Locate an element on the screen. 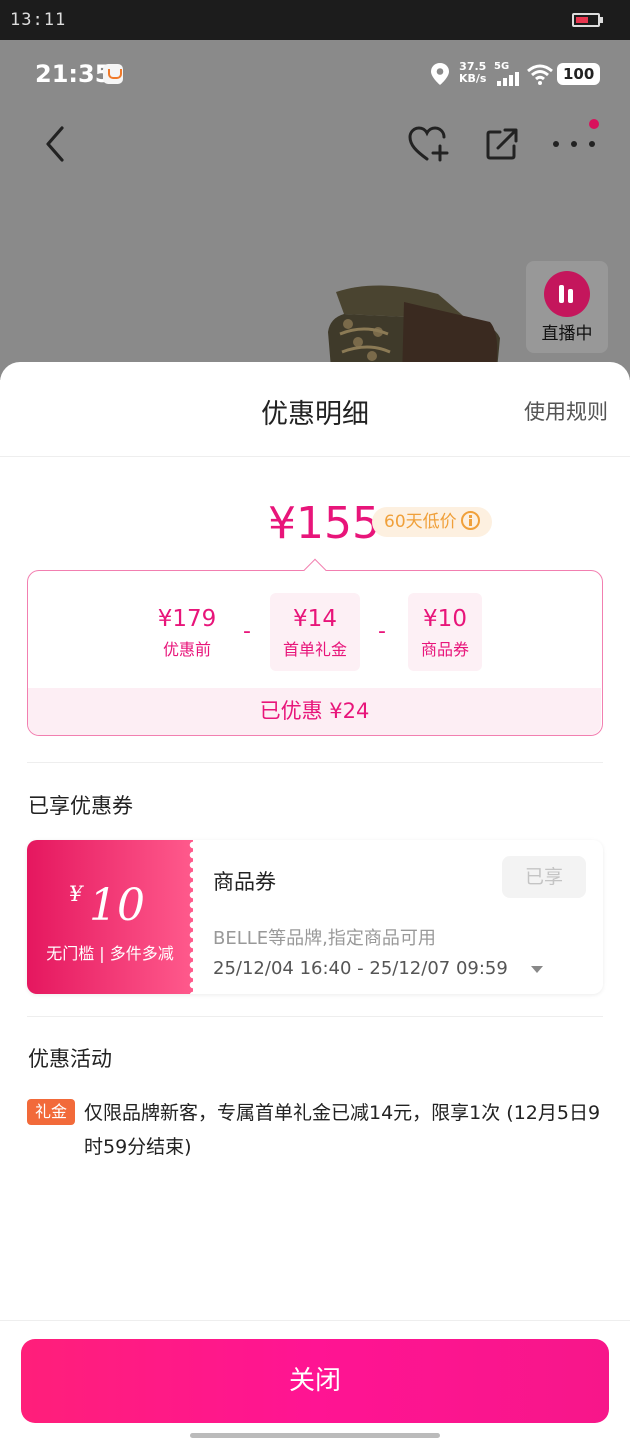  app-notification-icon is located at coordinates (113, 74).